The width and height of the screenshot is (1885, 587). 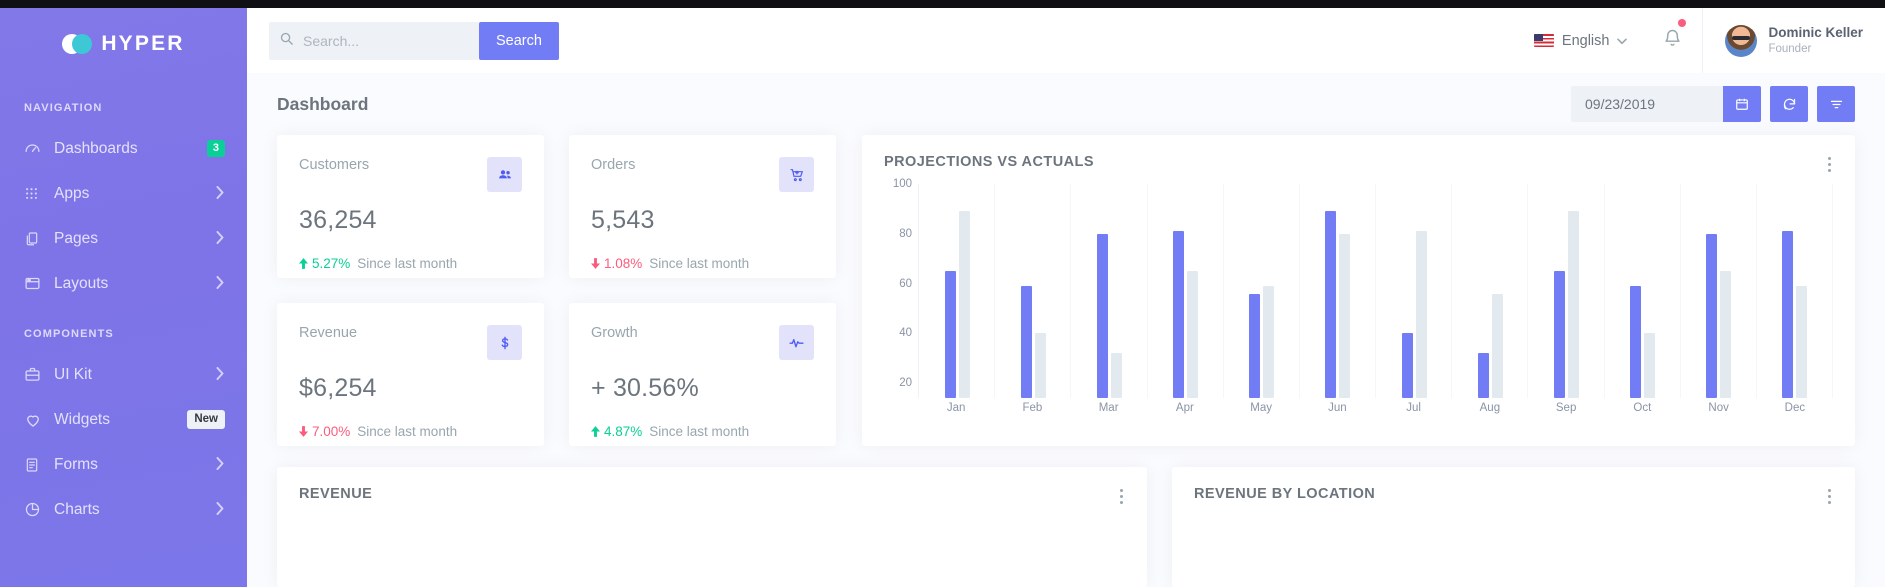 I want to click on notifications-button, so click(x=1672, y=36).